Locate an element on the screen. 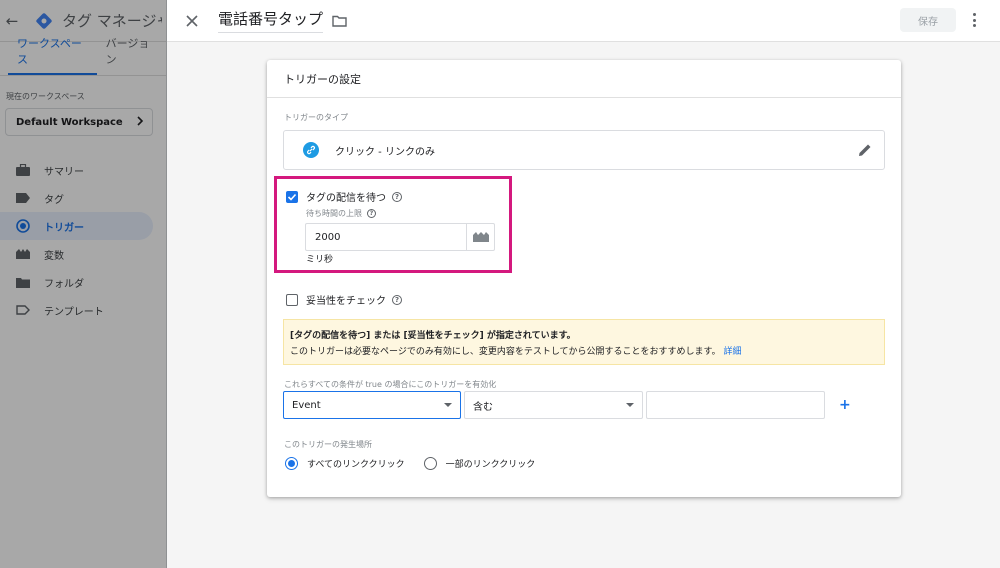 This screenshot has width=1000, height=568. condition-variable-select: Event is located at coordinates (372, 405).